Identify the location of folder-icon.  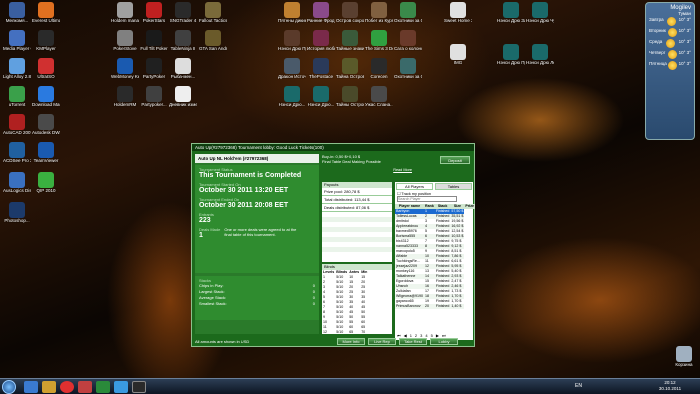
(49, 387).